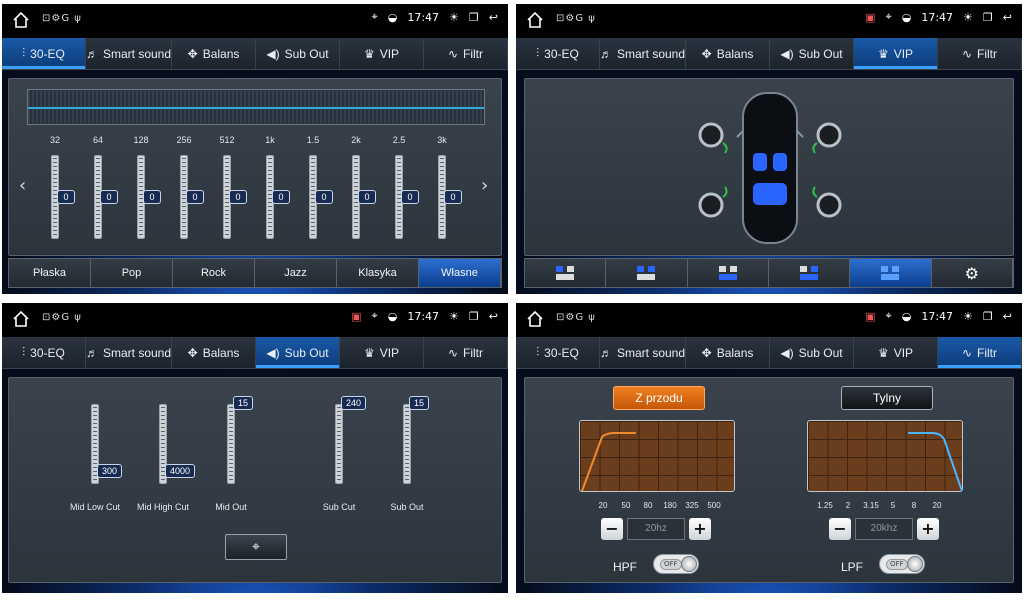 The width and height of the screenshot is (1024, 602). Describe the element at coordinates (374, 16) in the screenshot. I see `location-icon: ⌖` at that location.